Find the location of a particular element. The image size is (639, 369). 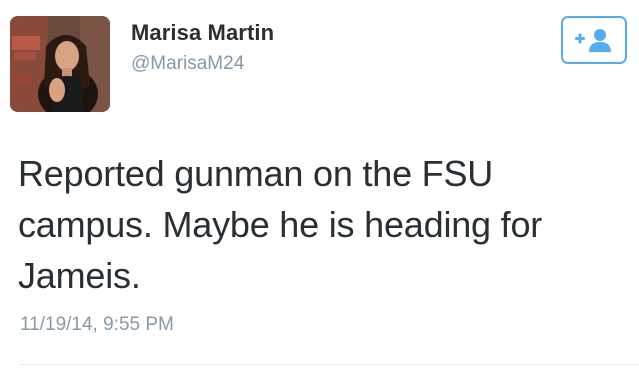

divider is located at coordinates (329, 364).